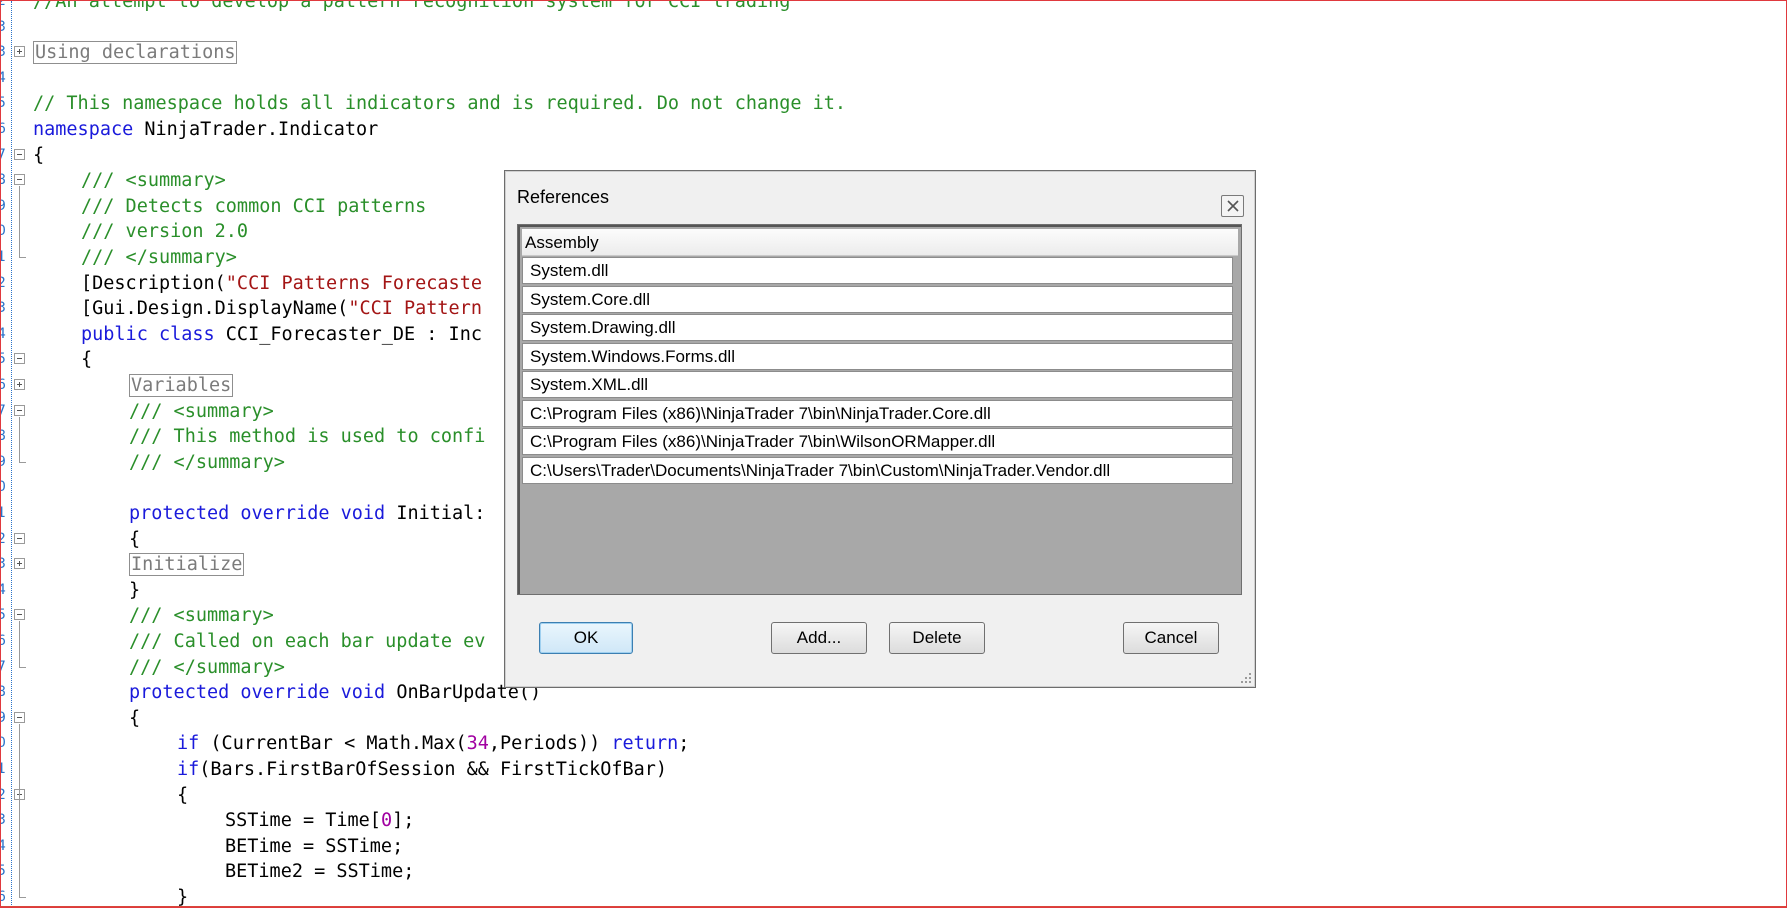  What do you see at coordinates (893, 820) in the screenshot?
I see `code-line: 3 SSTime = Time[0];` at bounding box center [893, 820].